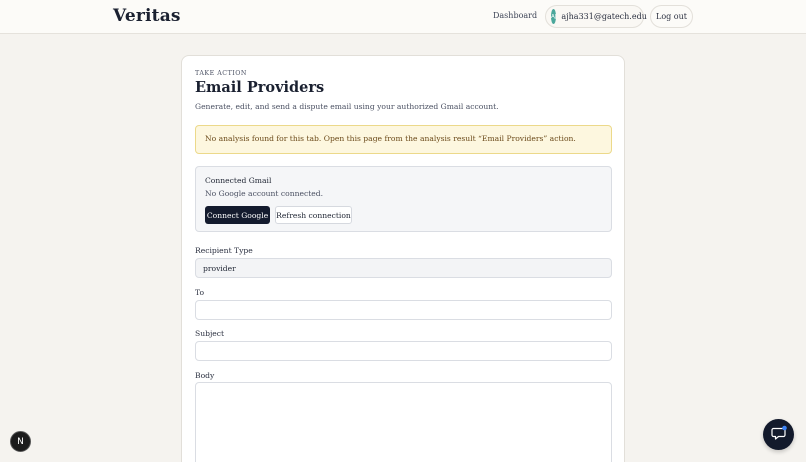 The image size is (806, 462). I want to click on refresh-connection-button: Refresh connection, so click(313, 215).